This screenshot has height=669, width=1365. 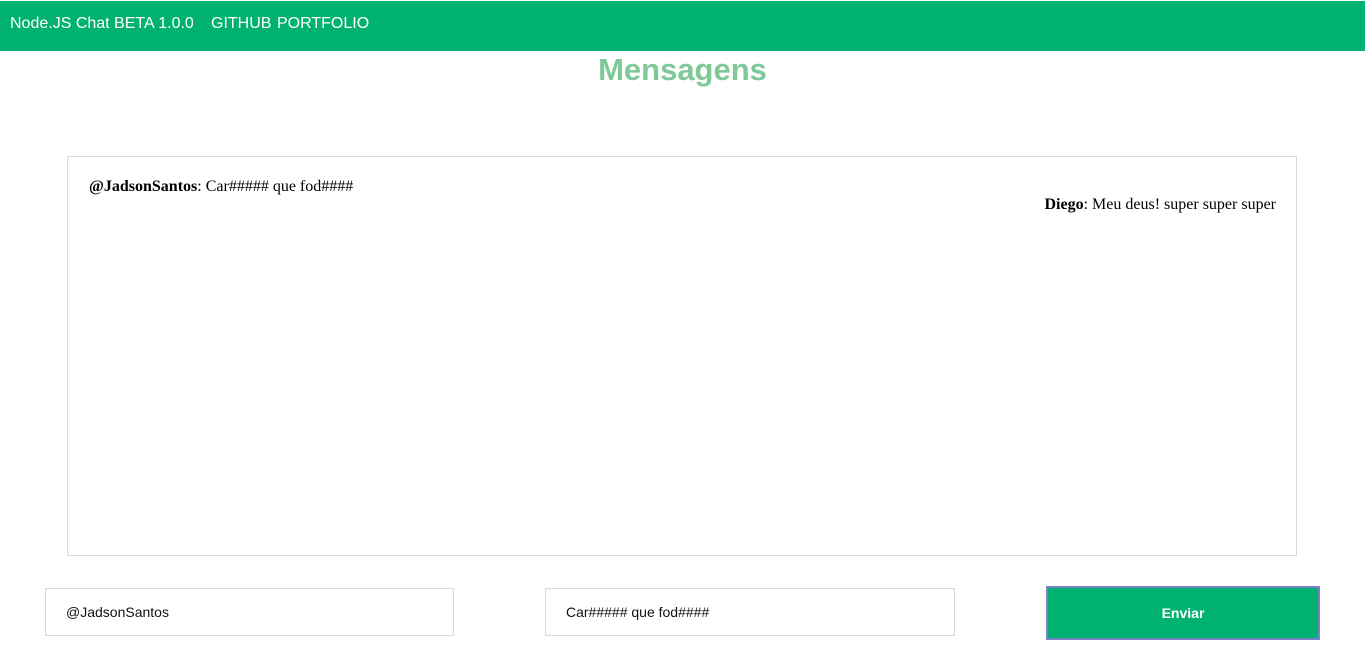 I want to click on navbar-brand: Node.JS Chat BETA 1.0.0, so click(x=102, y=24).